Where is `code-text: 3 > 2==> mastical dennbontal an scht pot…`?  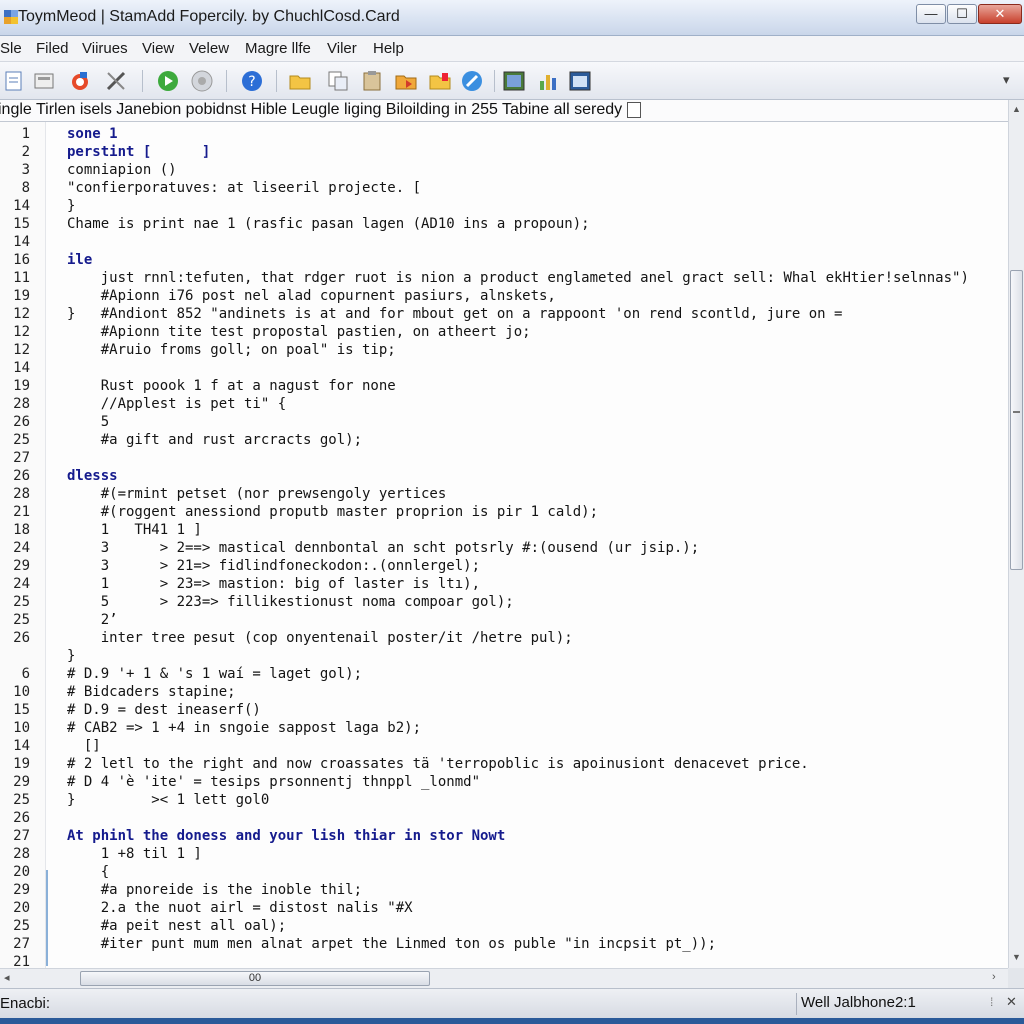 code-text: 3 > 2==> mastical dennbontal an scht pot… is located at coordinates (383, 548).